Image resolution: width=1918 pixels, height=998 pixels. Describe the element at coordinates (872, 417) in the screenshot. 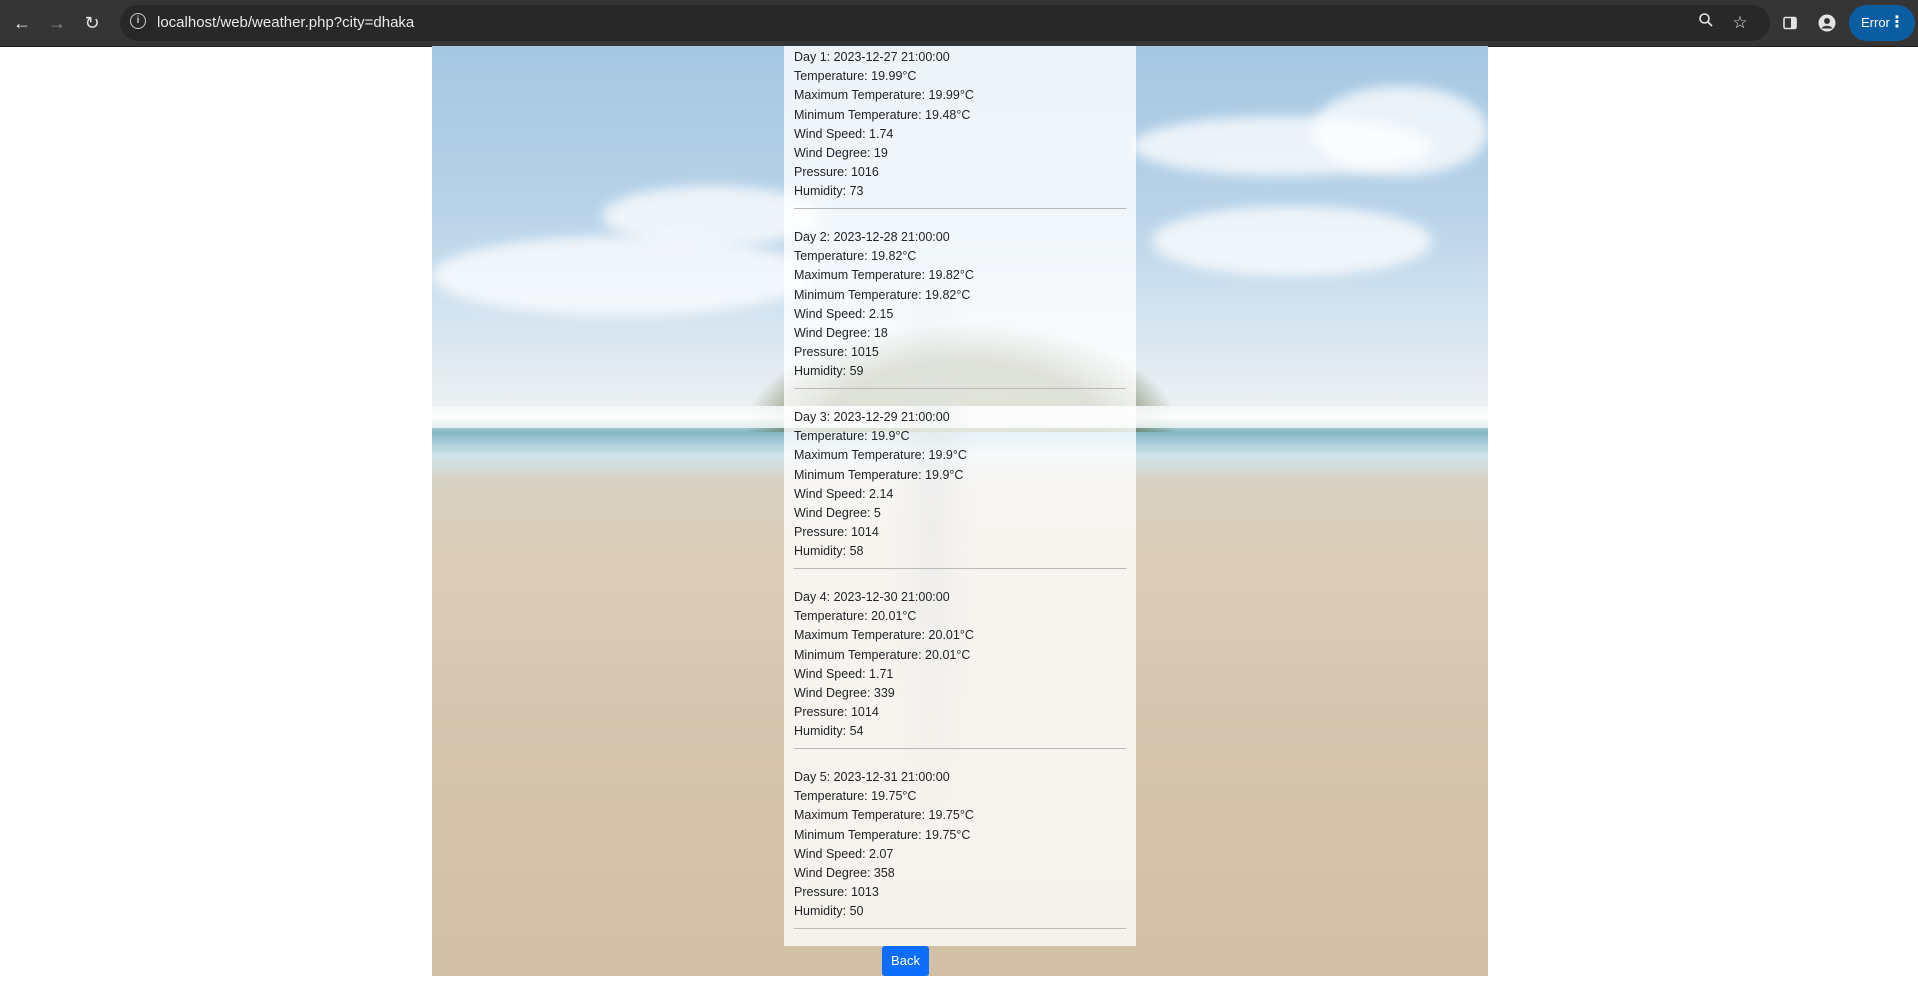

I see `day-heading: Day 3: 2023-12-29 21:00:00` at that location.